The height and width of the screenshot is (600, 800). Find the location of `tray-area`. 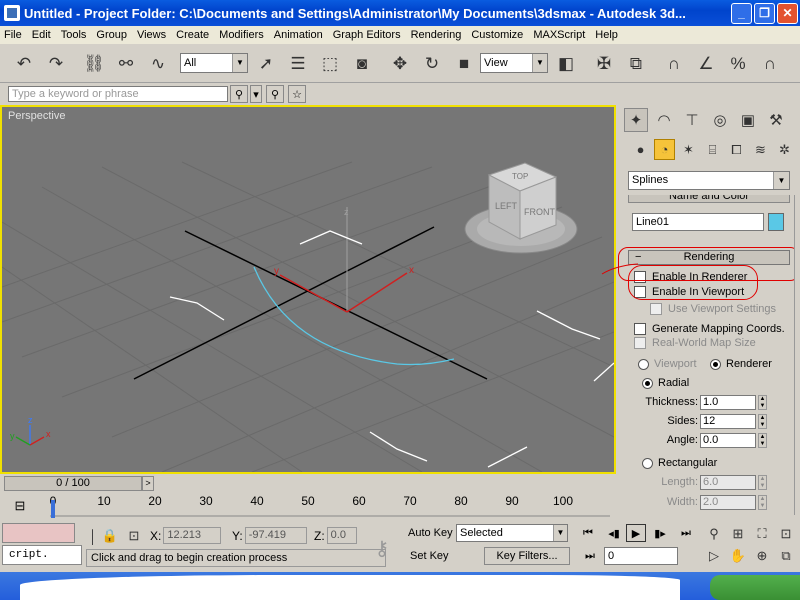

tray-area is located at coordinates (755, 587).